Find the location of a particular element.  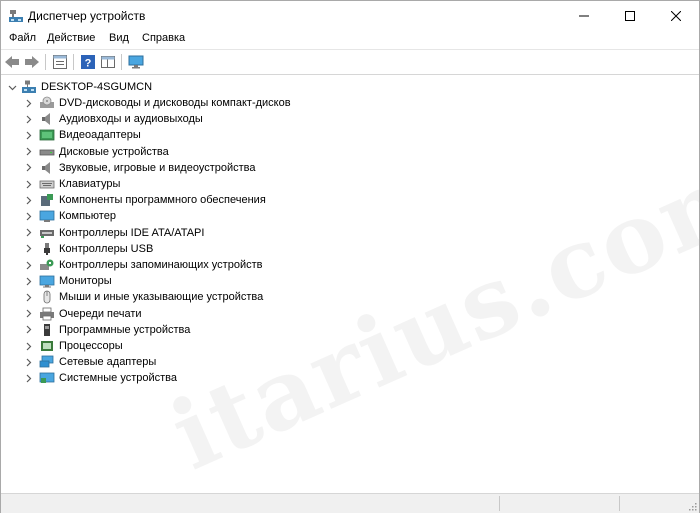

close-icon is located at coordinates (676, 16).